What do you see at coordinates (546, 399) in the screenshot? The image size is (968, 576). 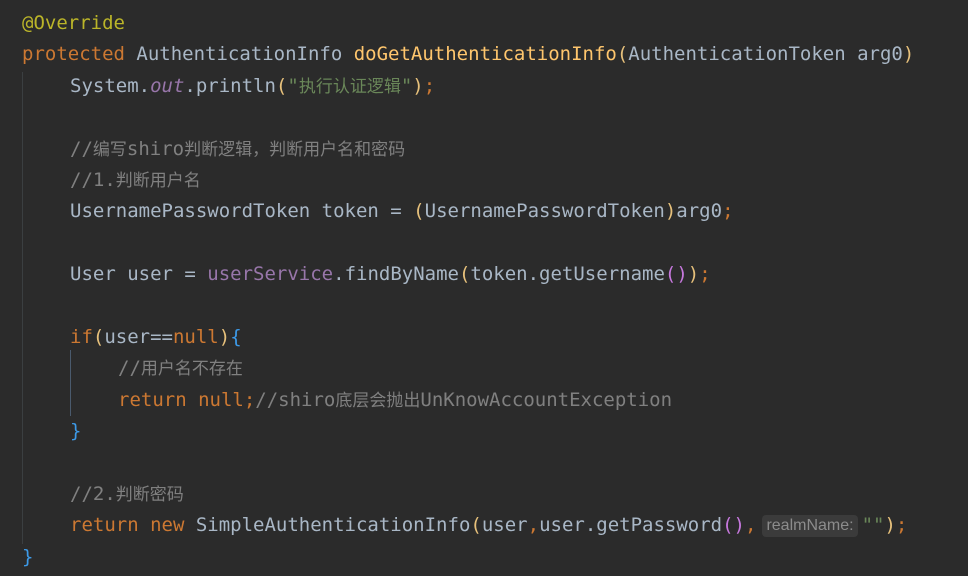 I see `code-token: UnKnowAccountException` at bounding box center [546, 399].